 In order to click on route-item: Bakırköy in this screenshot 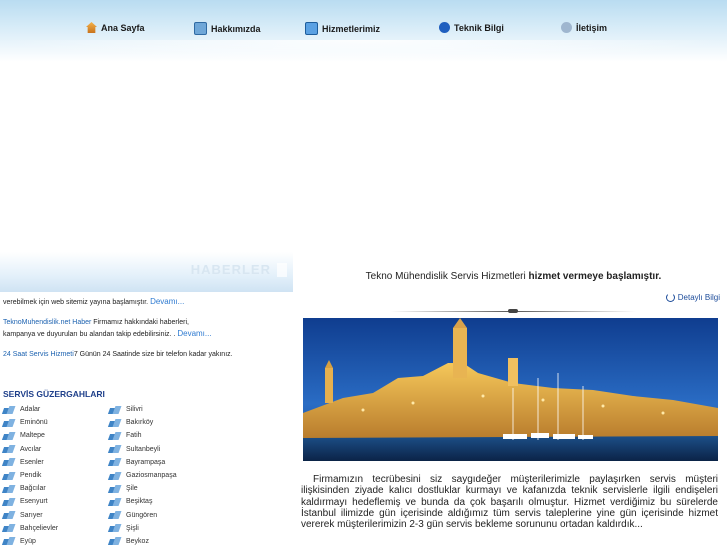, I will do `click(143, 422)`.